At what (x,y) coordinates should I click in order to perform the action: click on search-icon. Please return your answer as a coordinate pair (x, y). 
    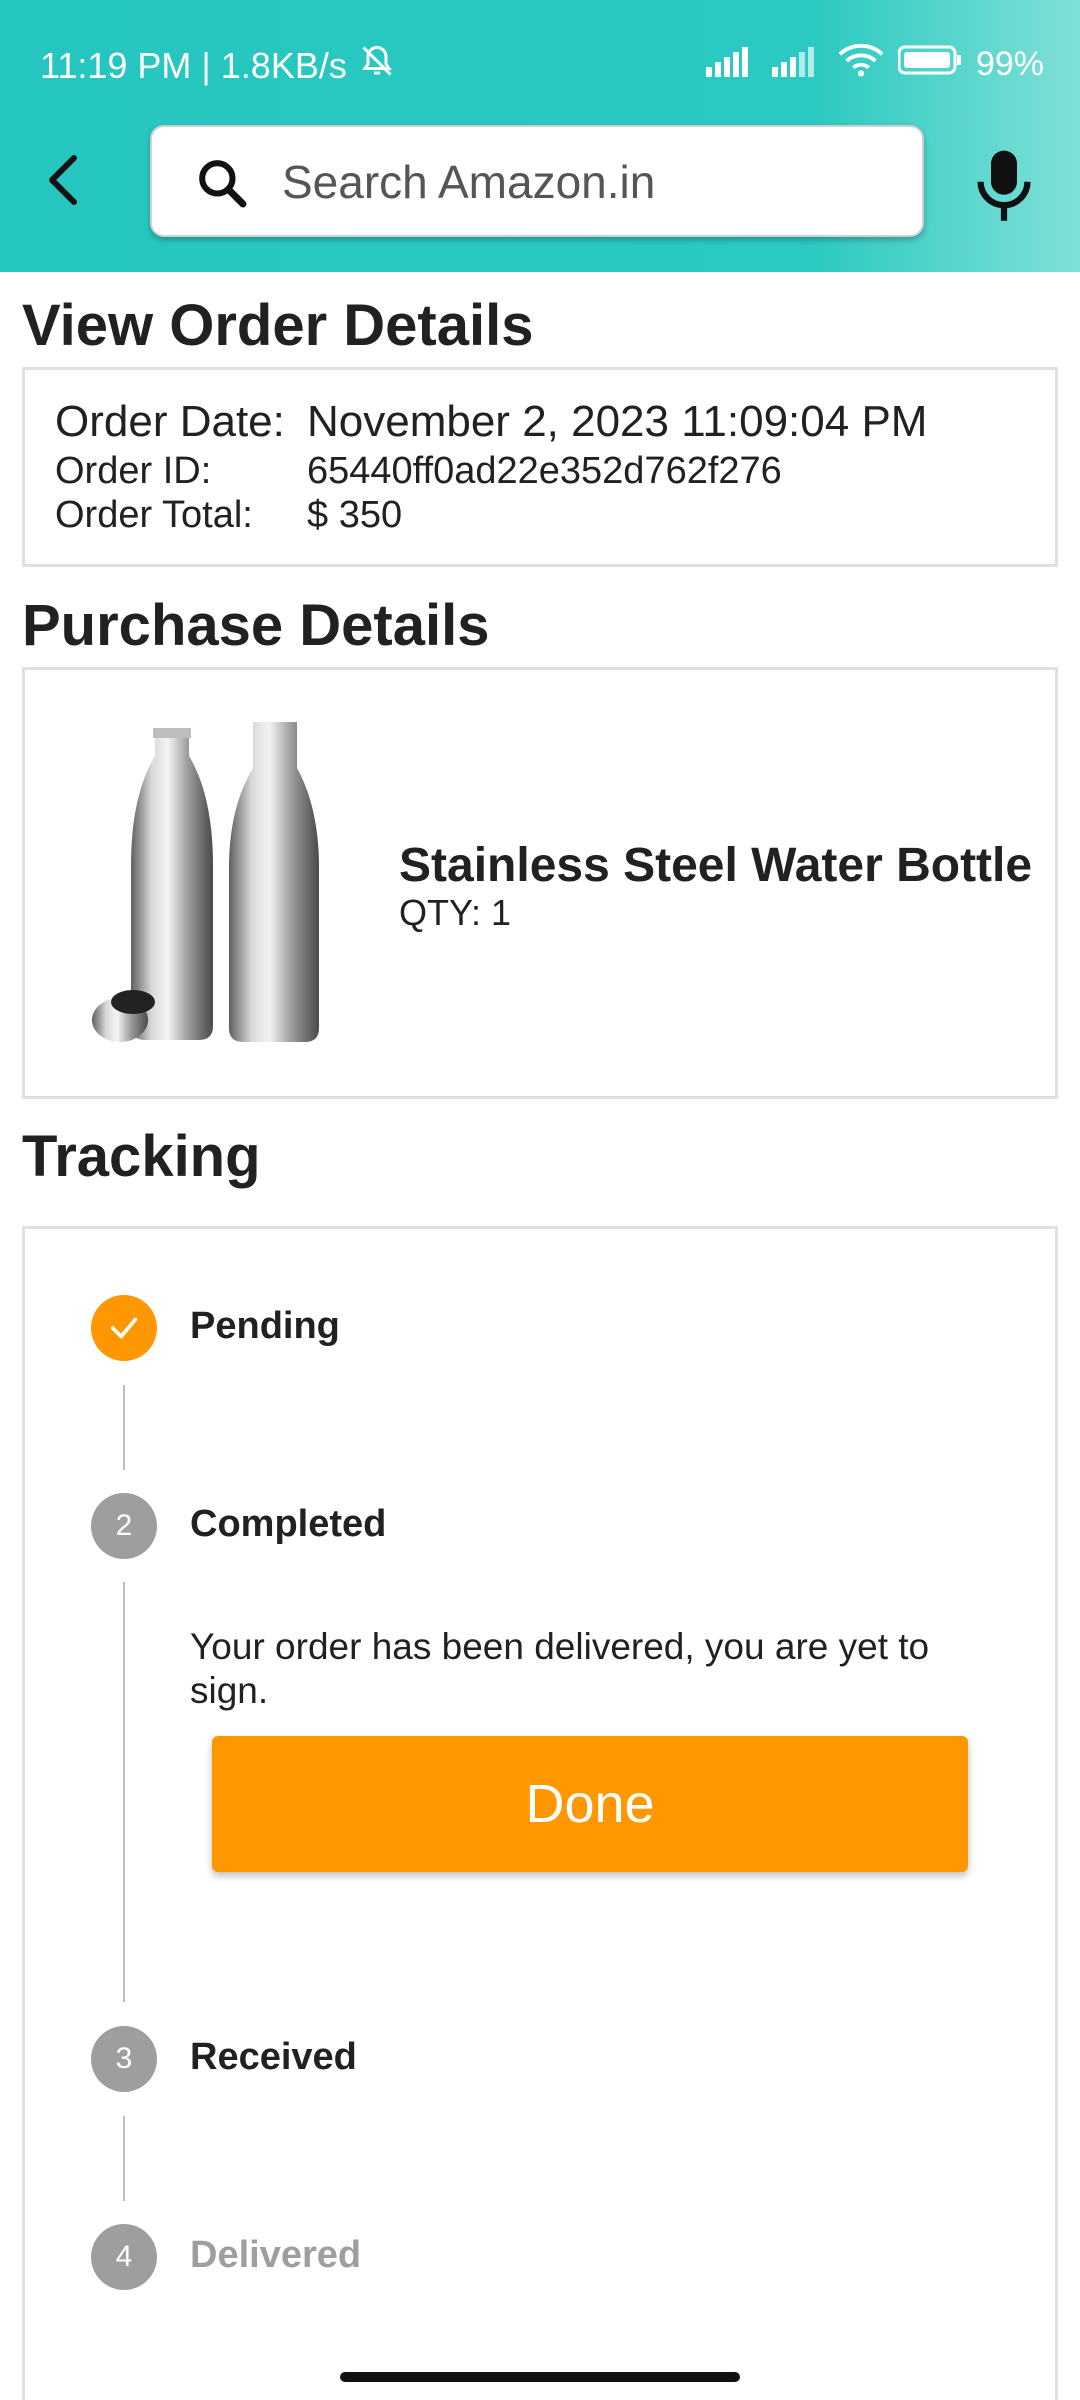
    Looking at the image, I should click on (223, 184).